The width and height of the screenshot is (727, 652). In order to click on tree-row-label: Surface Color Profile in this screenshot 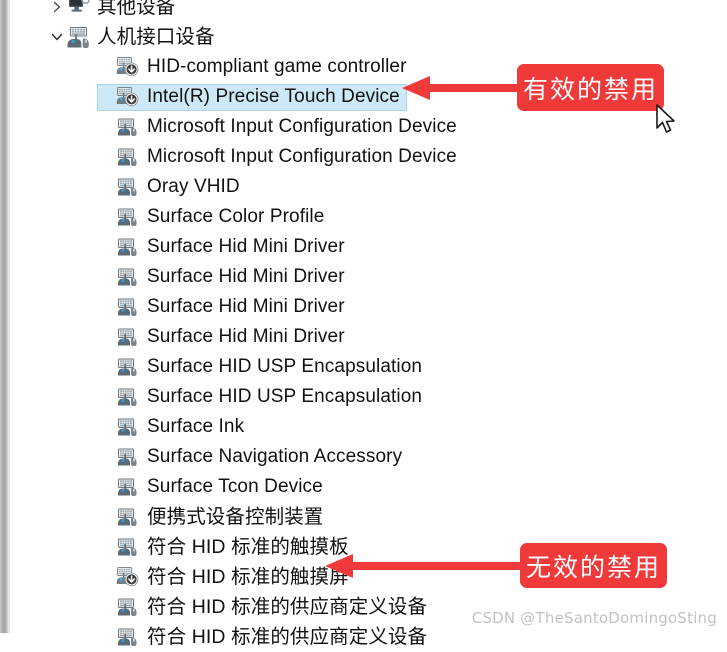, I will do `click(236, 216)`.